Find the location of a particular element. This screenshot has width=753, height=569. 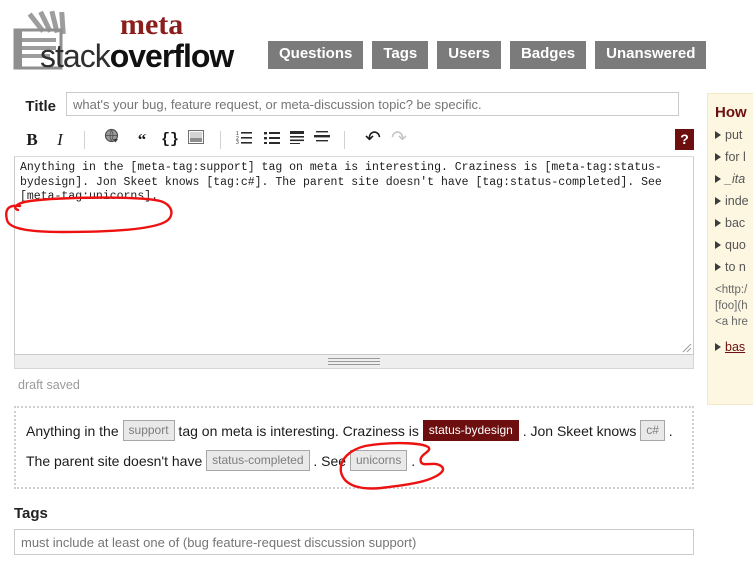

logo-meta-text: meta is located at coordinates (152, 24).